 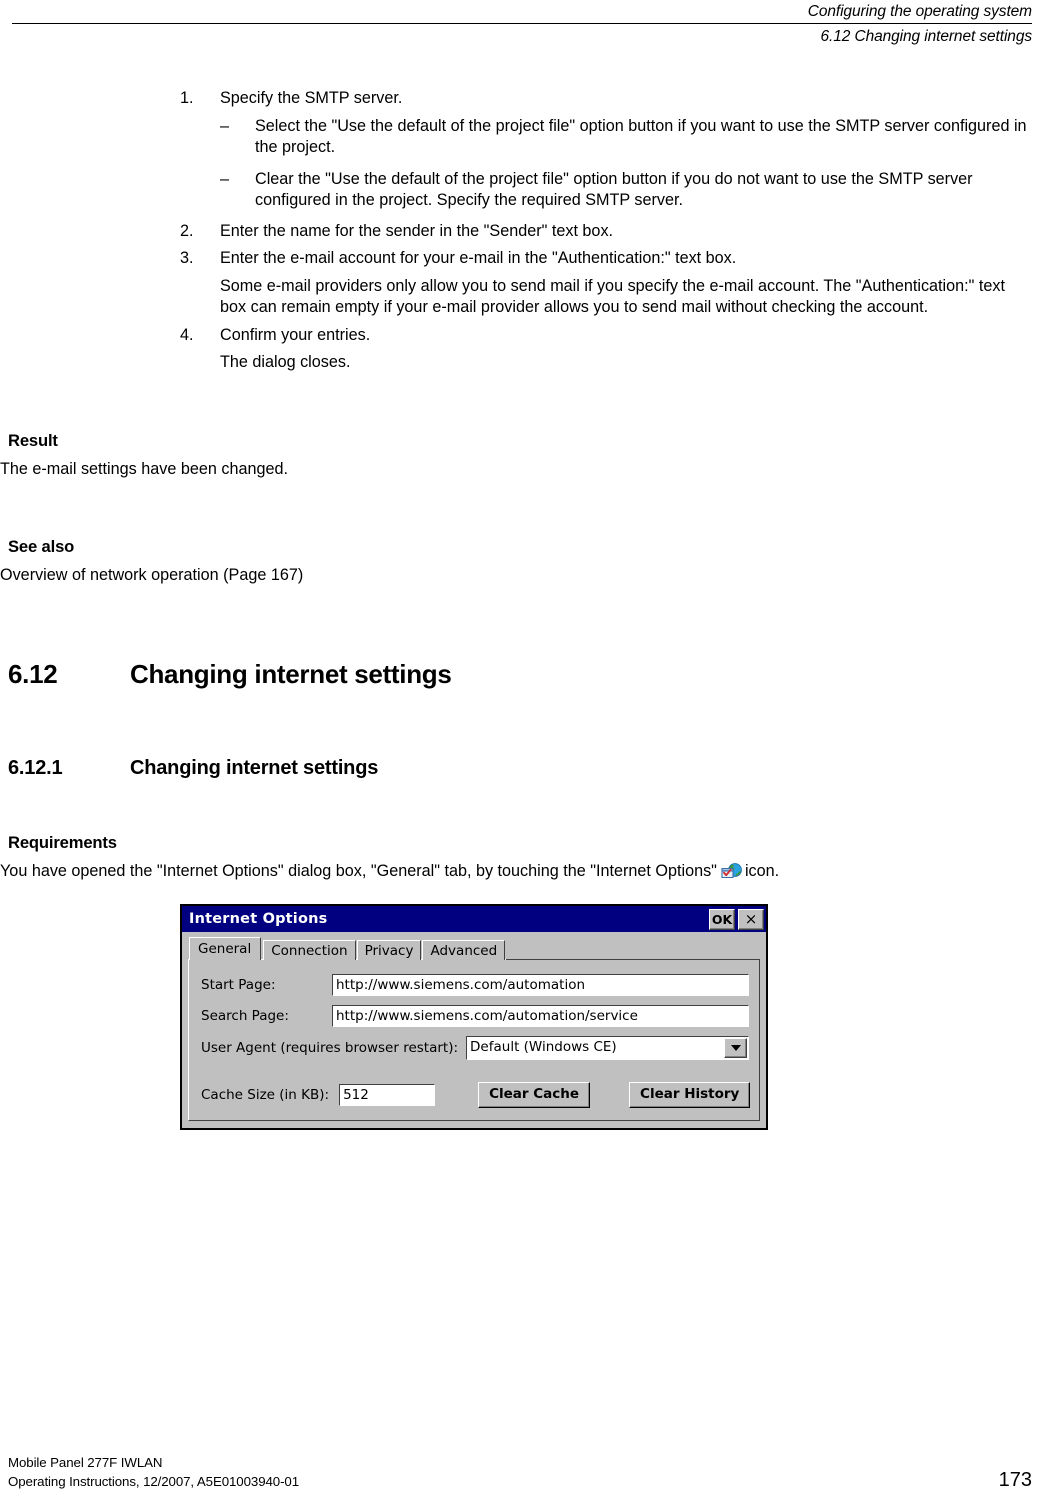 What do you see at coordinates (85, 1462) in the screenshot?
I see `footer-product: Mobile Panel 277F IWLAN` at bounding box center [85, 1462].